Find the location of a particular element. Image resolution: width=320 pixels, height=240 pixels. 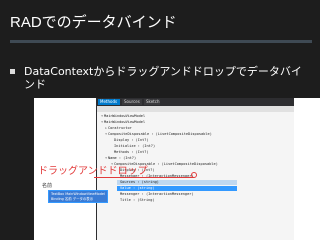

tree-row: Title : (String) is located at coordinates (136, 200).